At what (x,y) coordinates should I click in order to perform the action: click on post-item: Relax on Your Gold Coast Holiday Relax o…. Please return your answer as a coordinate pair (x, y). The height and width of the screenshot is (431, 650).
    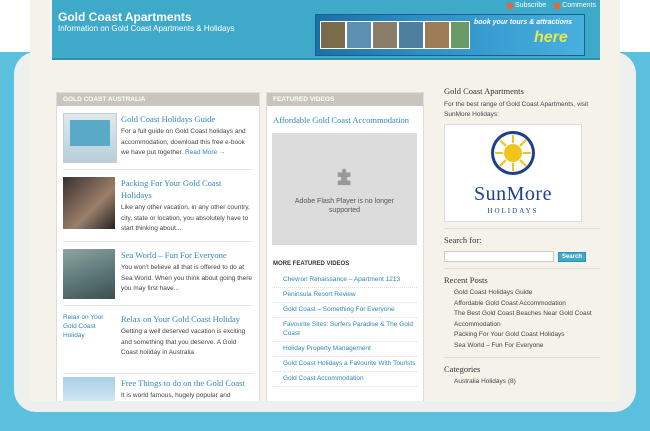
    Looking at the image, I should click on (158, 343).